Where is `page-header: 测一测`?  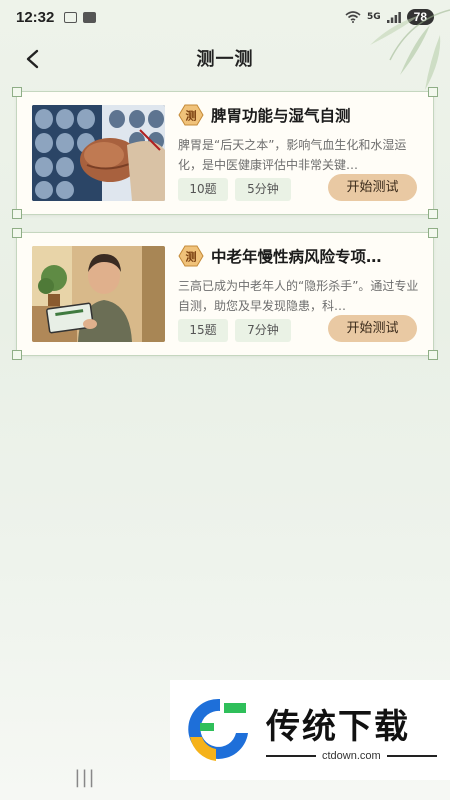 page-header: 测一测 is located at coordinates (225, 58).